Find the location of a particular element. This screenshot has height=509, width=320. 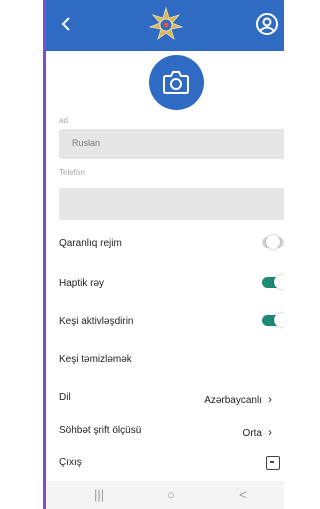

language-value-text: Azərbaycanlı is located at coordinates (233, 400).